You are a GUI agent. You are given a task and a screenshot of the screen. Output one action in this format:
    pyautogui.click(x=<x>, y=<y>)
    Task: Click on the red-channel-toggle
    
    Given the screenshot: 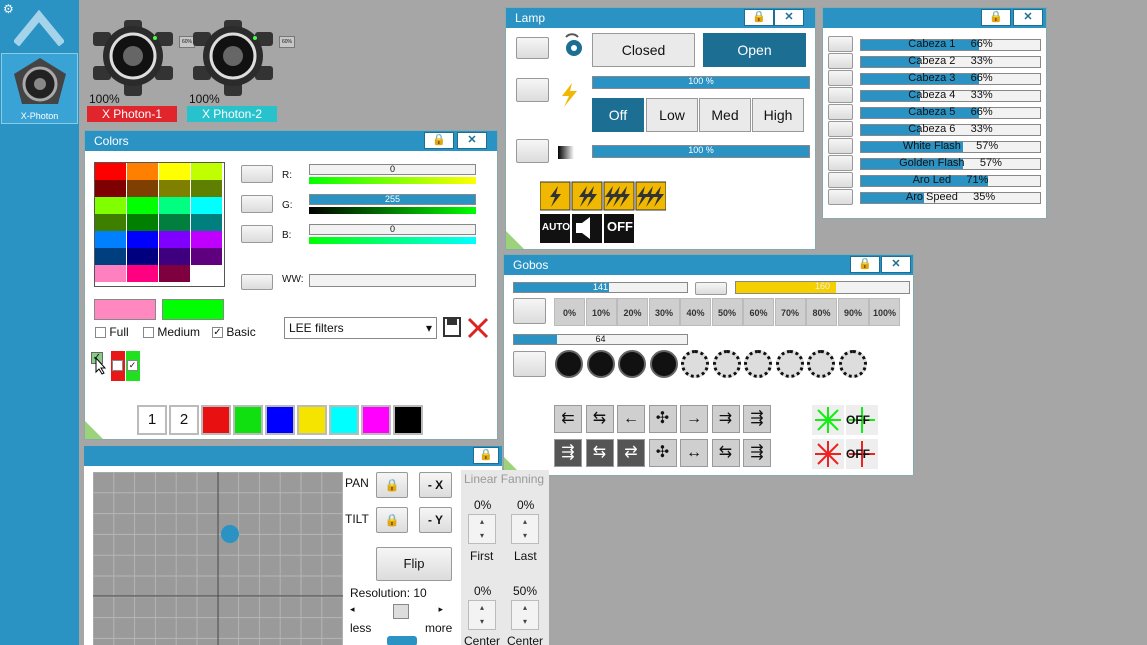 What is the action you would take?
    pyautogui.click(x=118, y=366)
    